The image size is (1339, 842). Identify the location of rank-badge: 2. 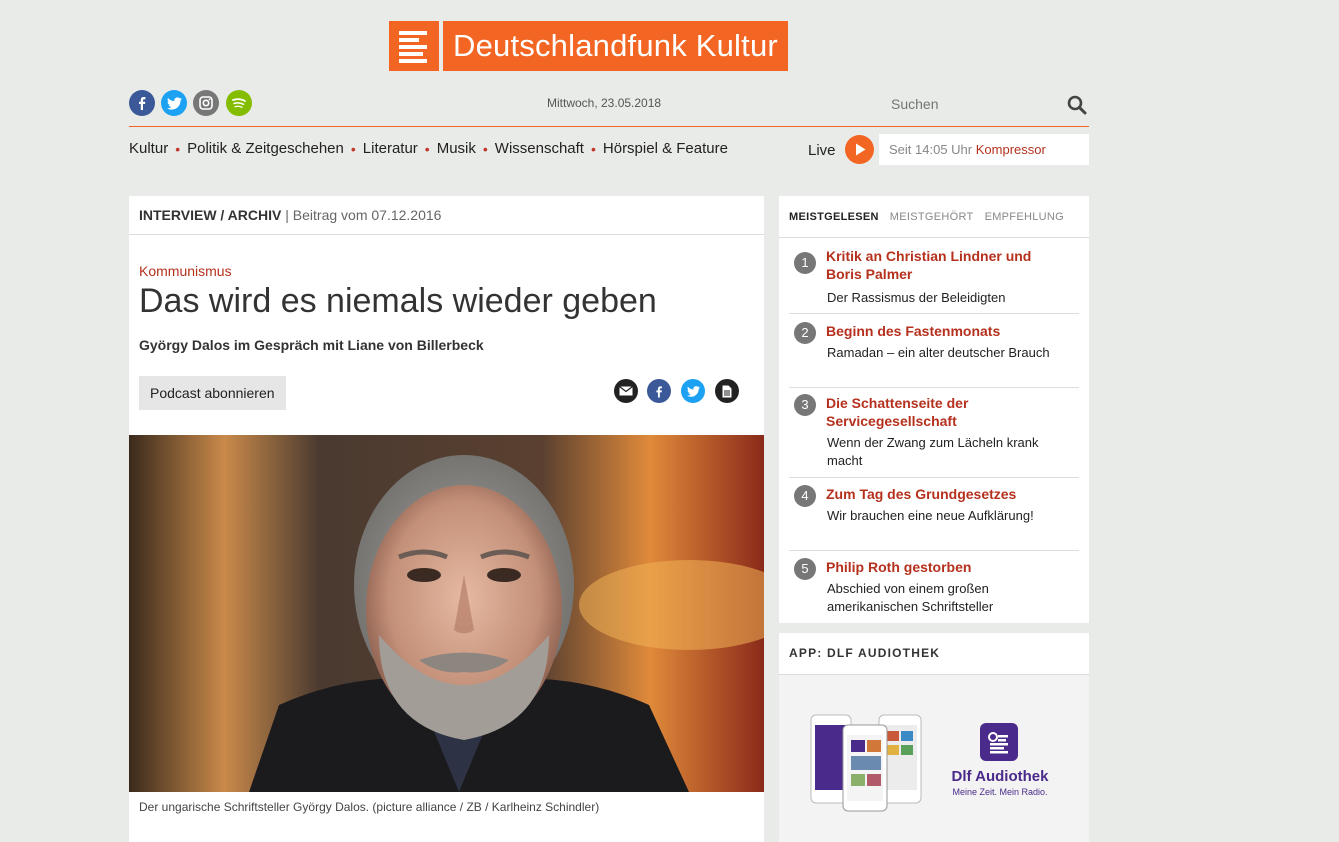
(805, 333).